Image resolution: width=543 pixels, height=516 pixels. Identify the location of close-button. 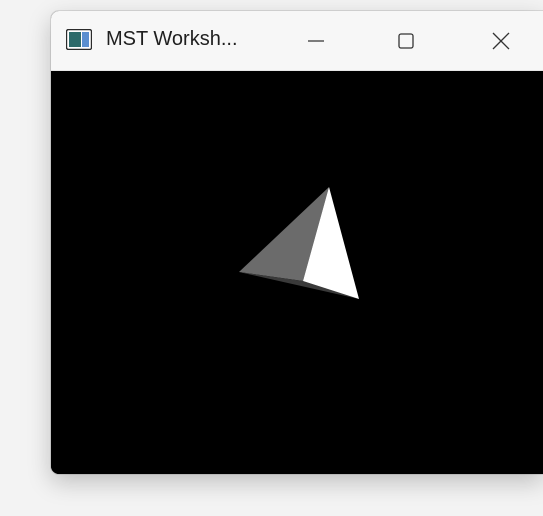
(501, 40).